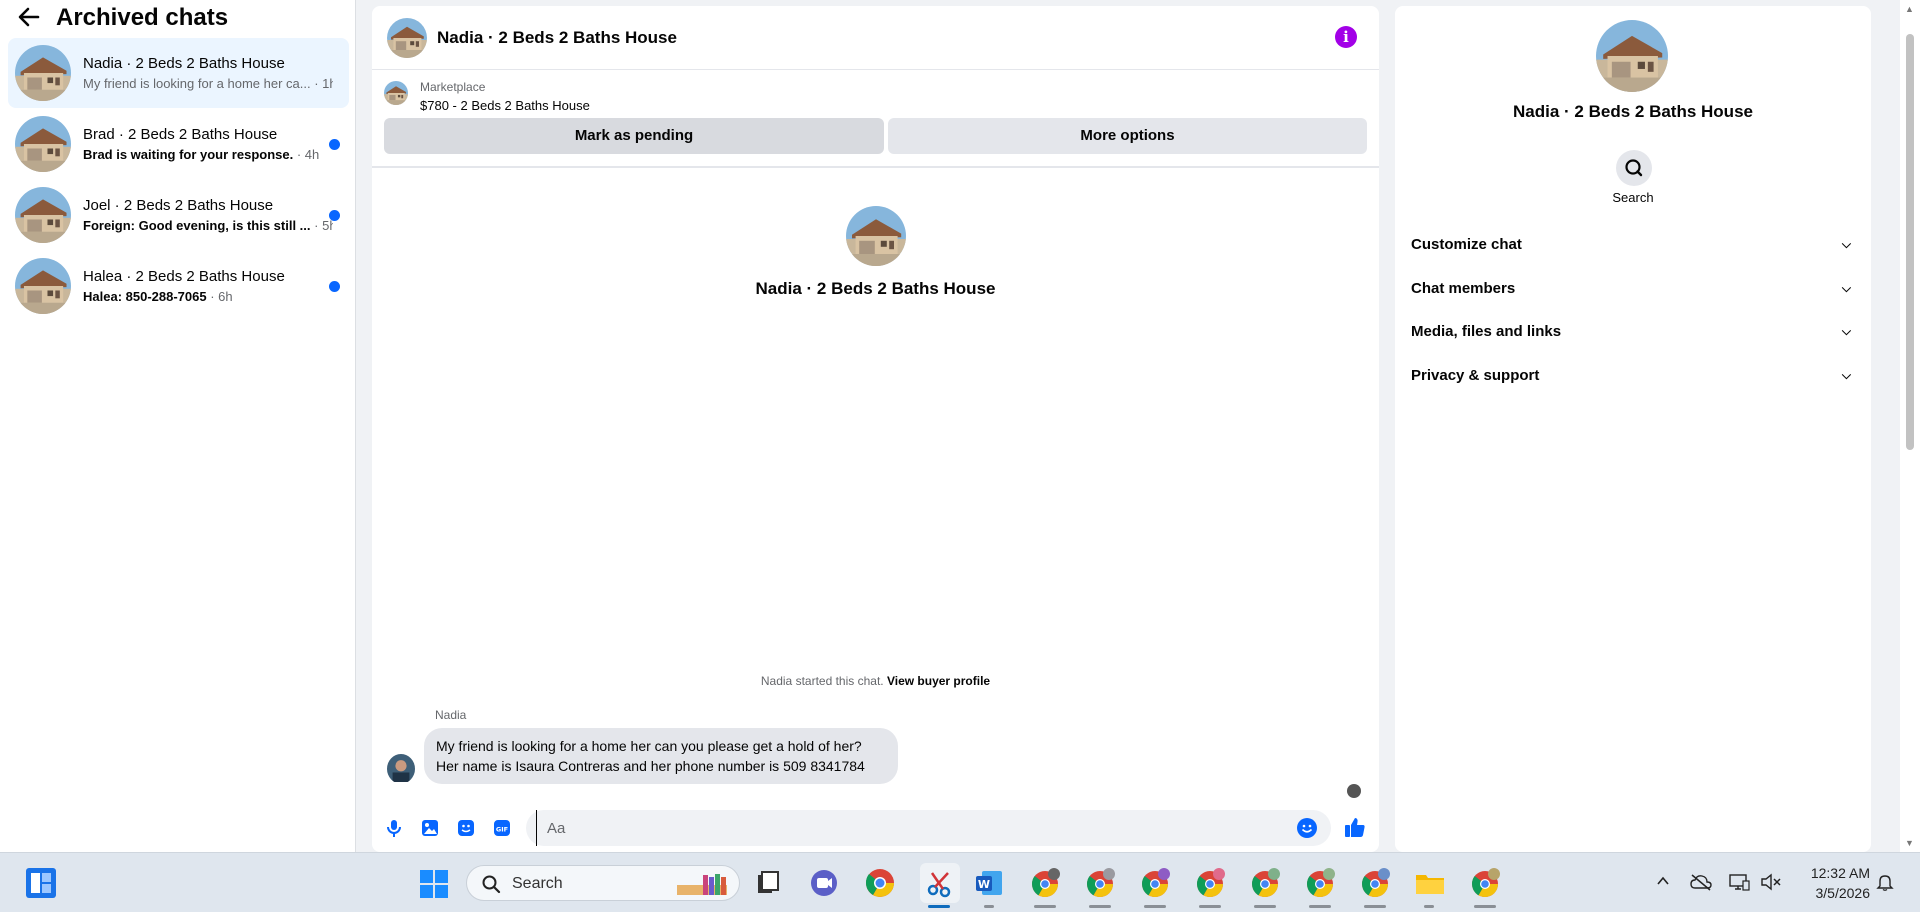 The width and height of the screenshot is (1920, 912). What do you see at coordinates (1633, 375) in the screenshot?
I see `privacy-support-section: Privacy & support ⌵` at bounding box center [1633, 375].